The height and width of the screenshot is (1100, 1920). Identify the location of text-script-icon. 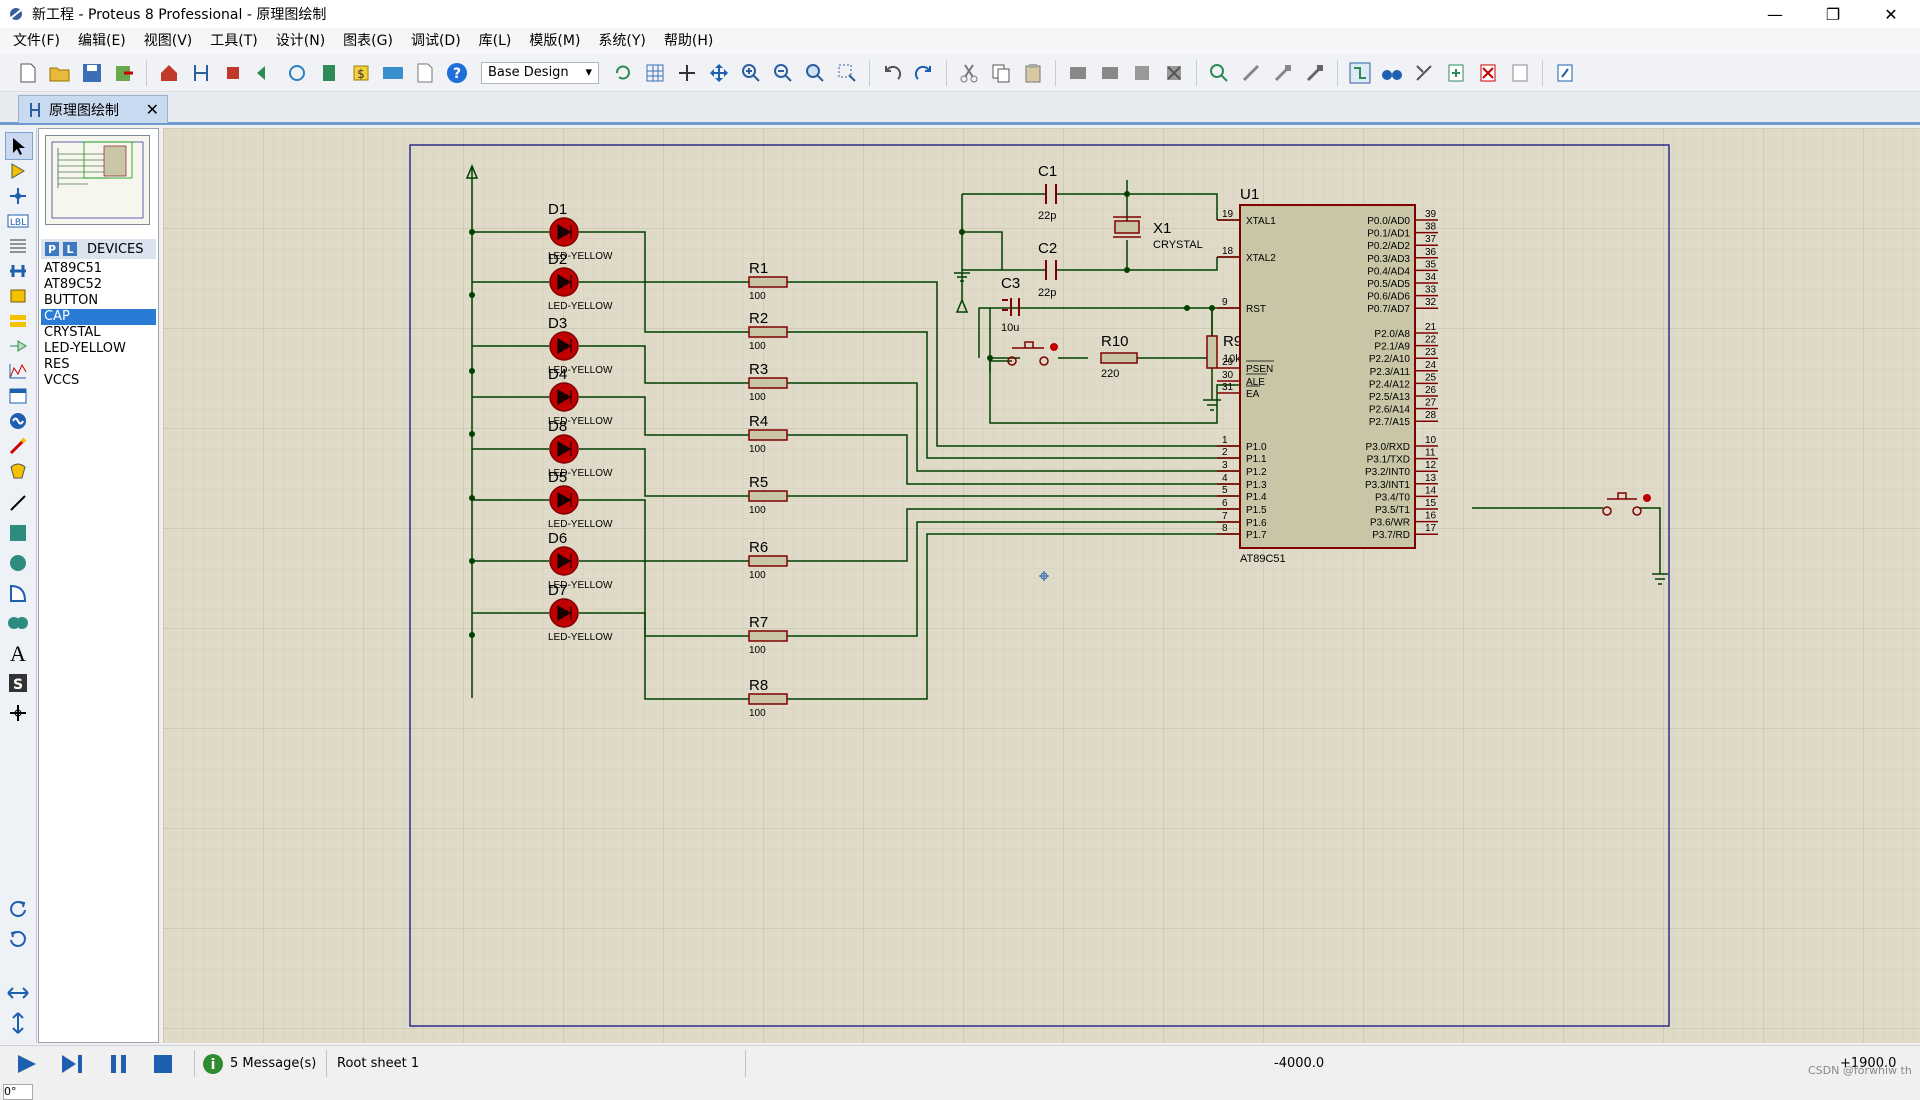
(18, 246).